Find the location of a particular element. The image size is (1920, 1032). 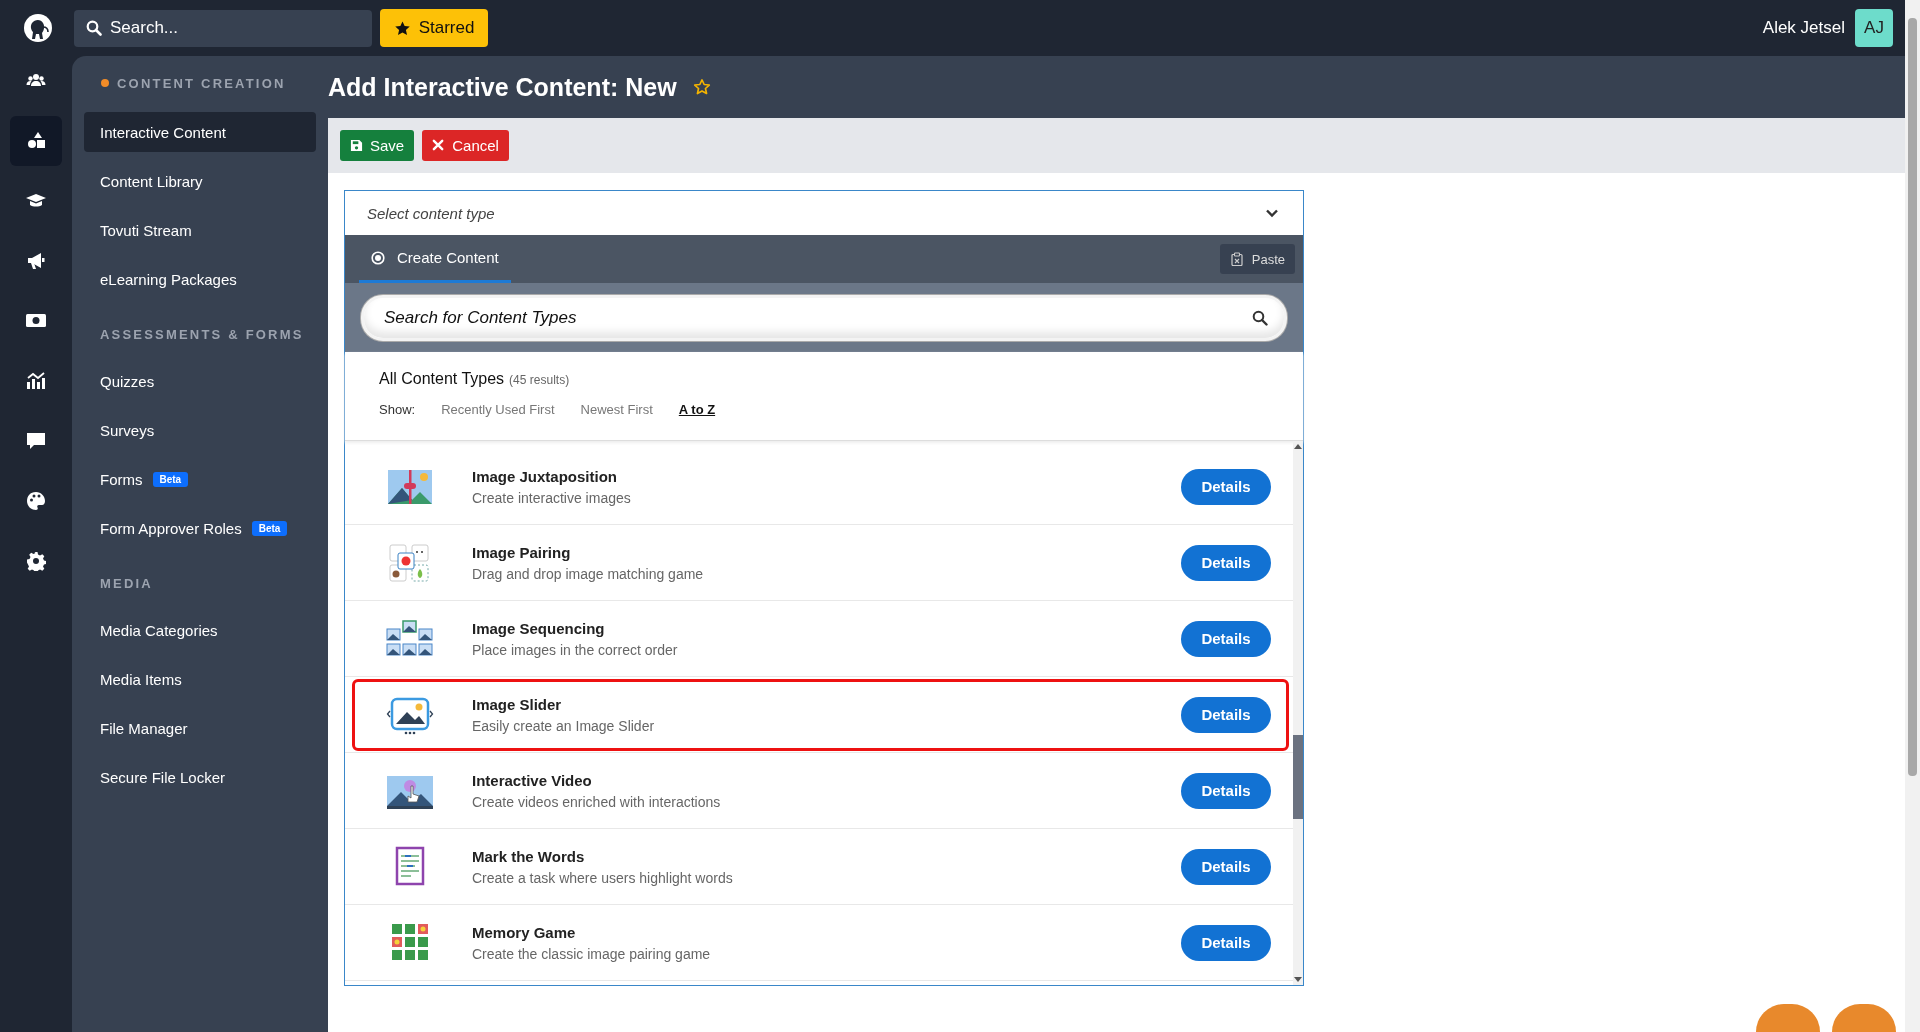

close-icon is located at coordinates (439, 145).